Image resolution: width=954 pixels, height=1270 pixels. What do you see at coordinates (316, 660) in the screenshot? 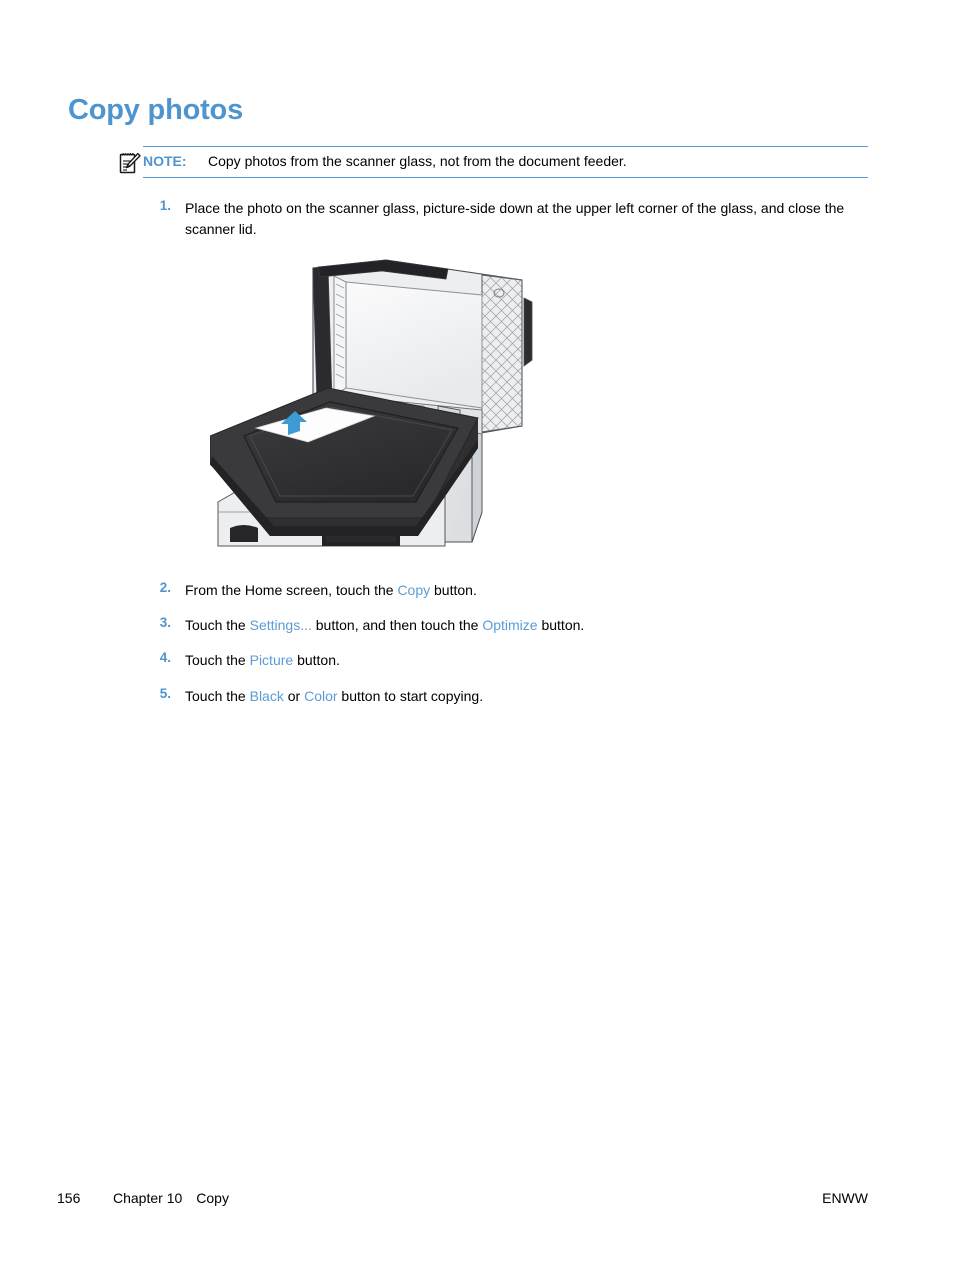
I see `step4-post: button.` at bounding box center [316, 660].